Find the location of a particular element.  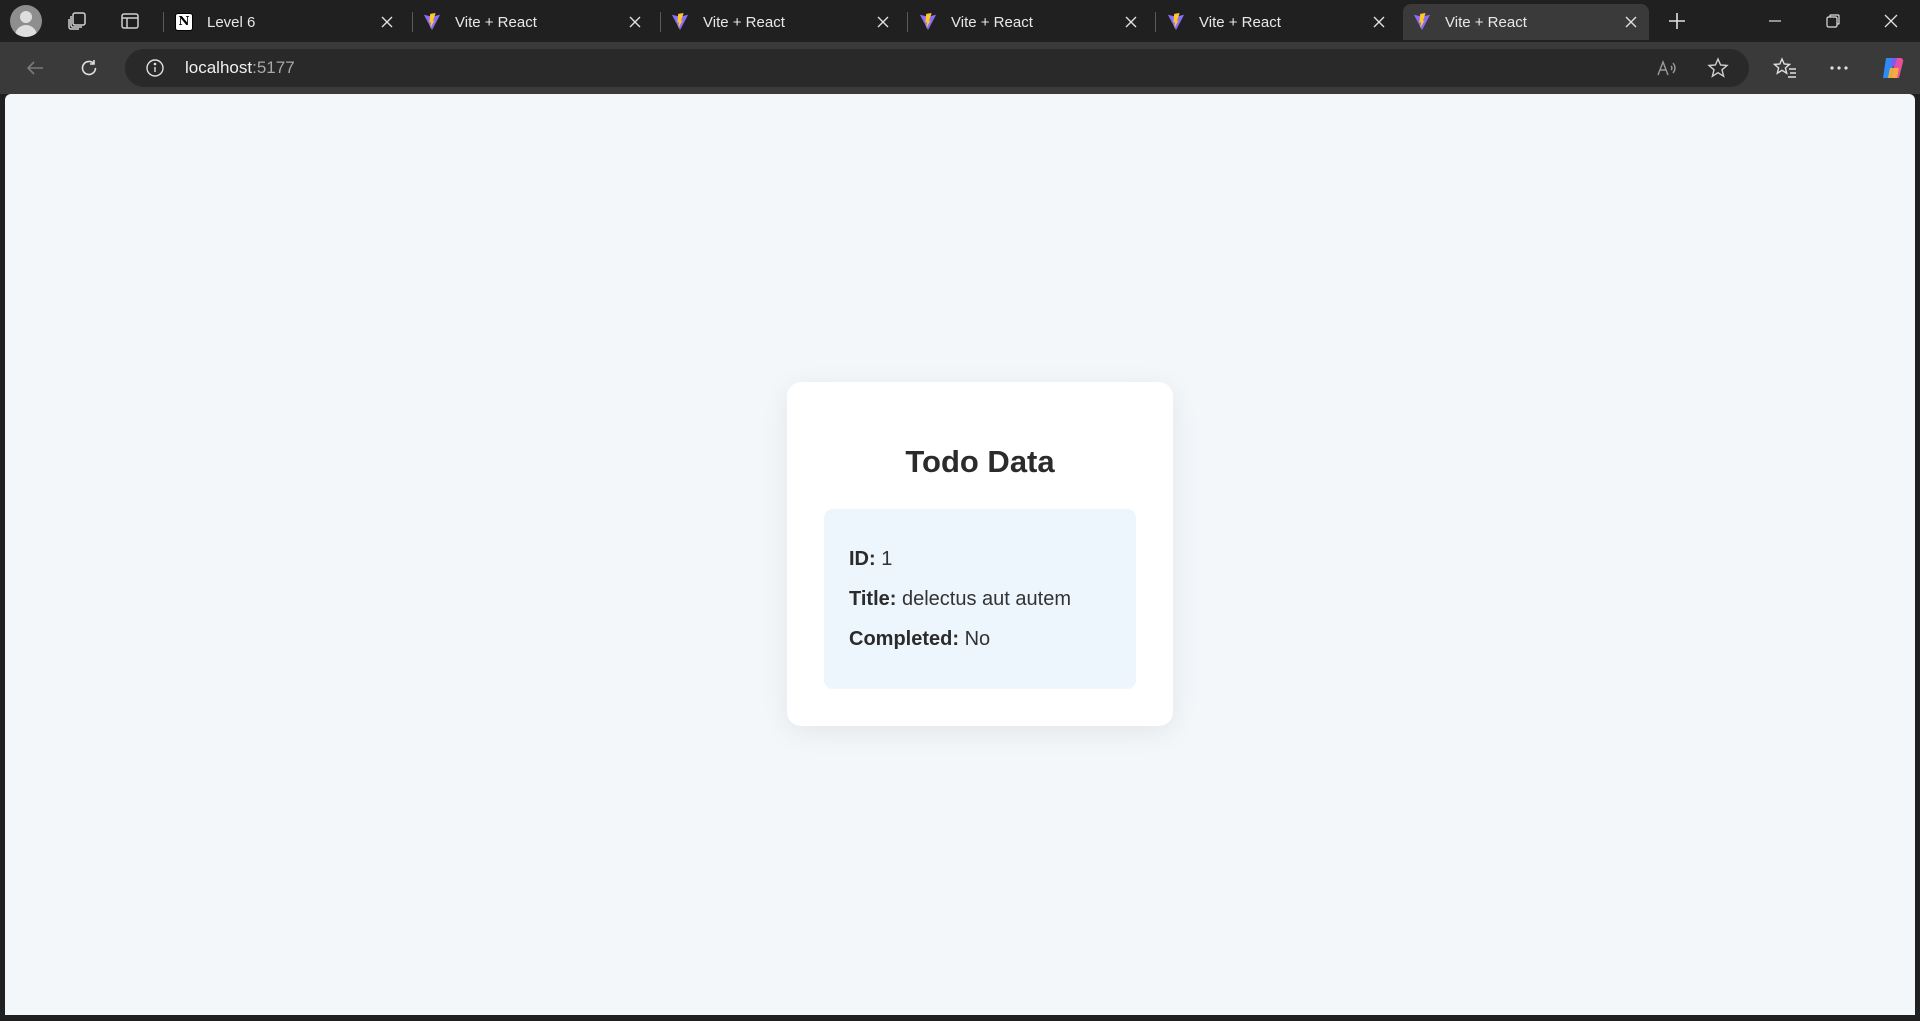

url-port: :5177 is located at coordinates (273, 67).